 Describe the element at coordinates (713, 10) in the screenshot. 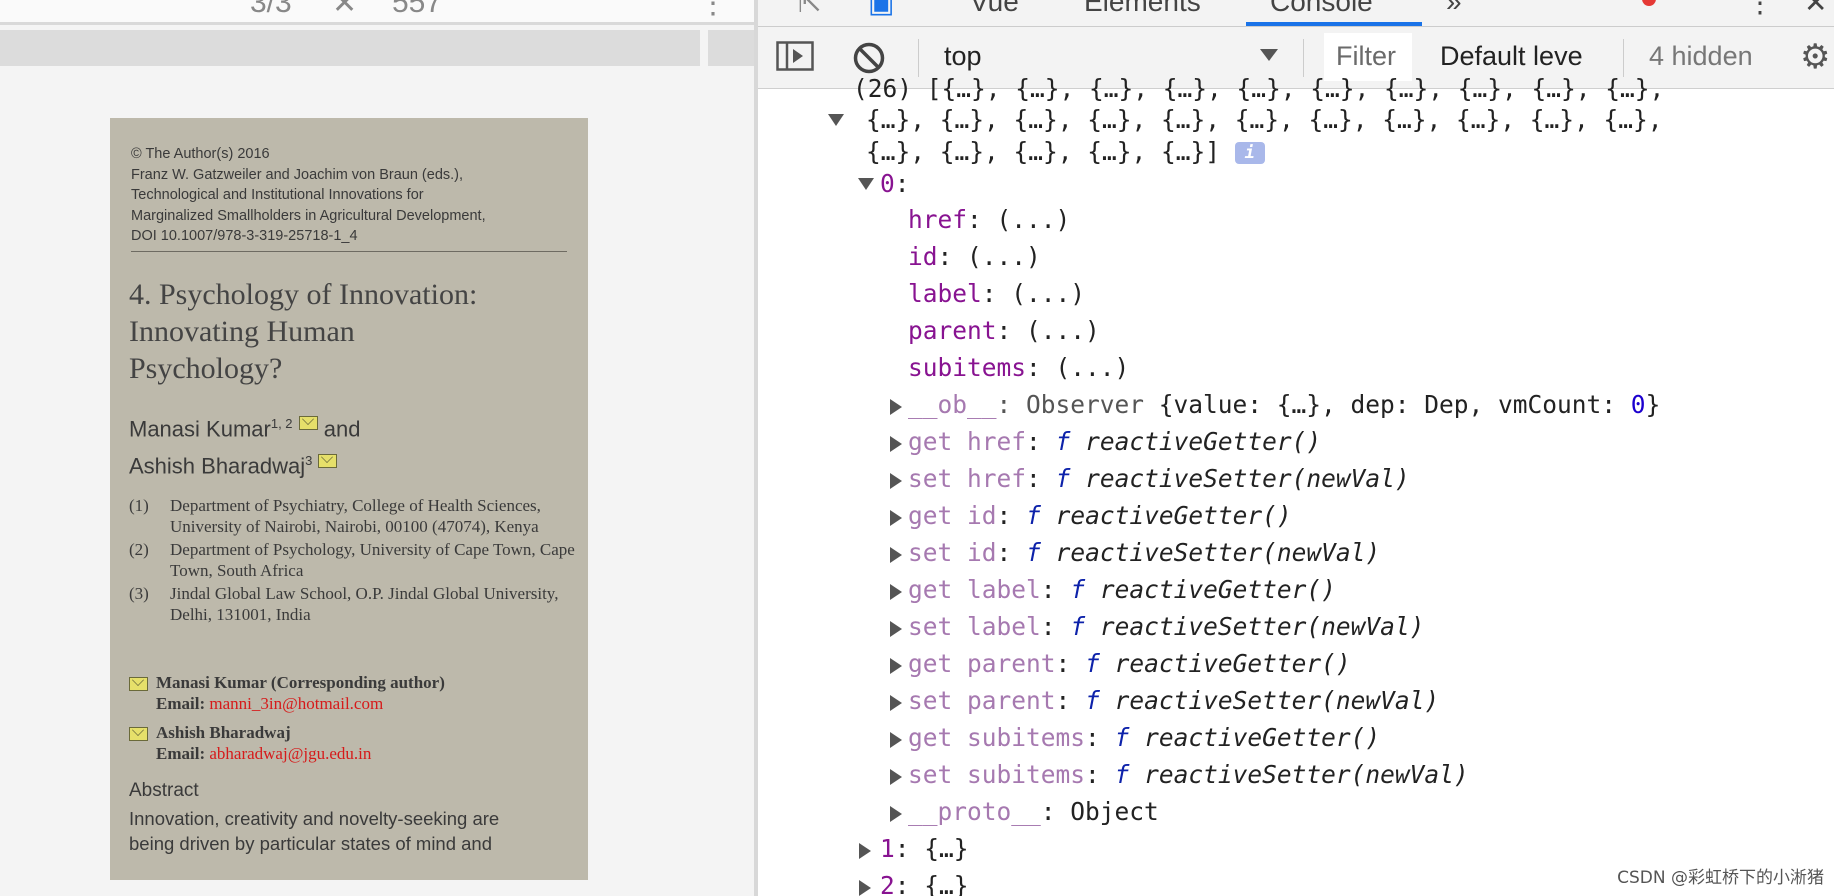

I see `more-icon: ⋮` at that location.